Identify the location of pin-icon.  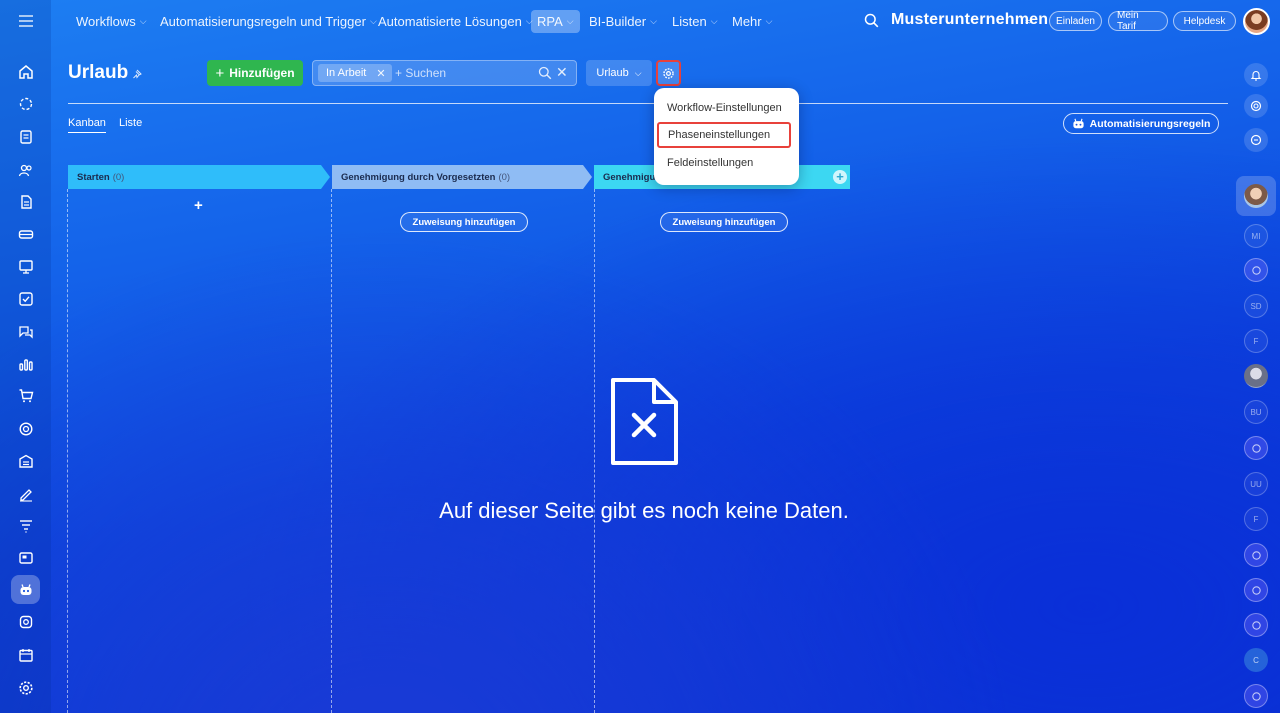
(136, 74).